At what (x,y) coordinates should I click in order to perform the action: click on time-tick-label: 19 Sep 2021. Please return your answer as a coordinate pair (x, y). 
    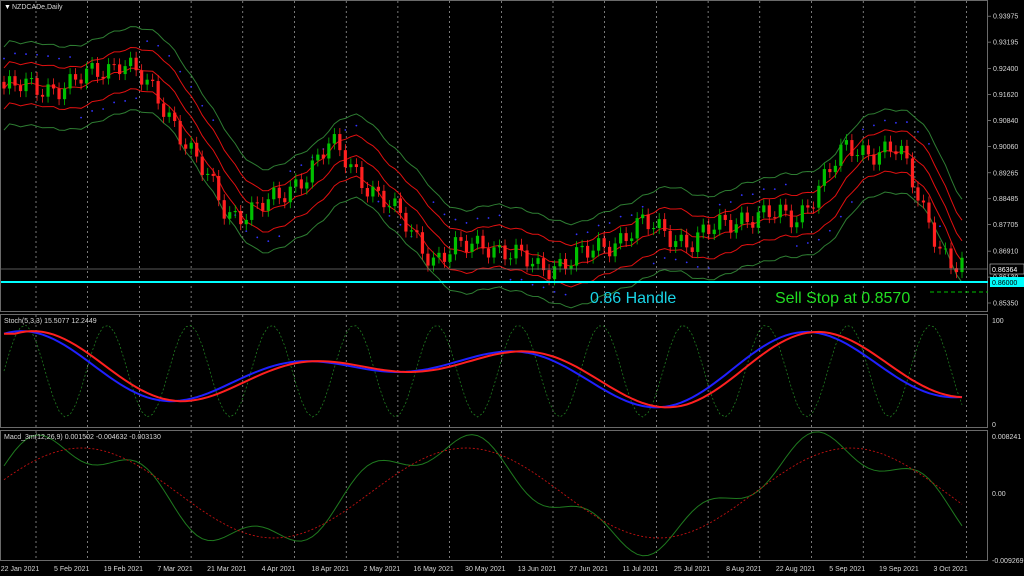
    Looking at the image, I should click on (899, 569).